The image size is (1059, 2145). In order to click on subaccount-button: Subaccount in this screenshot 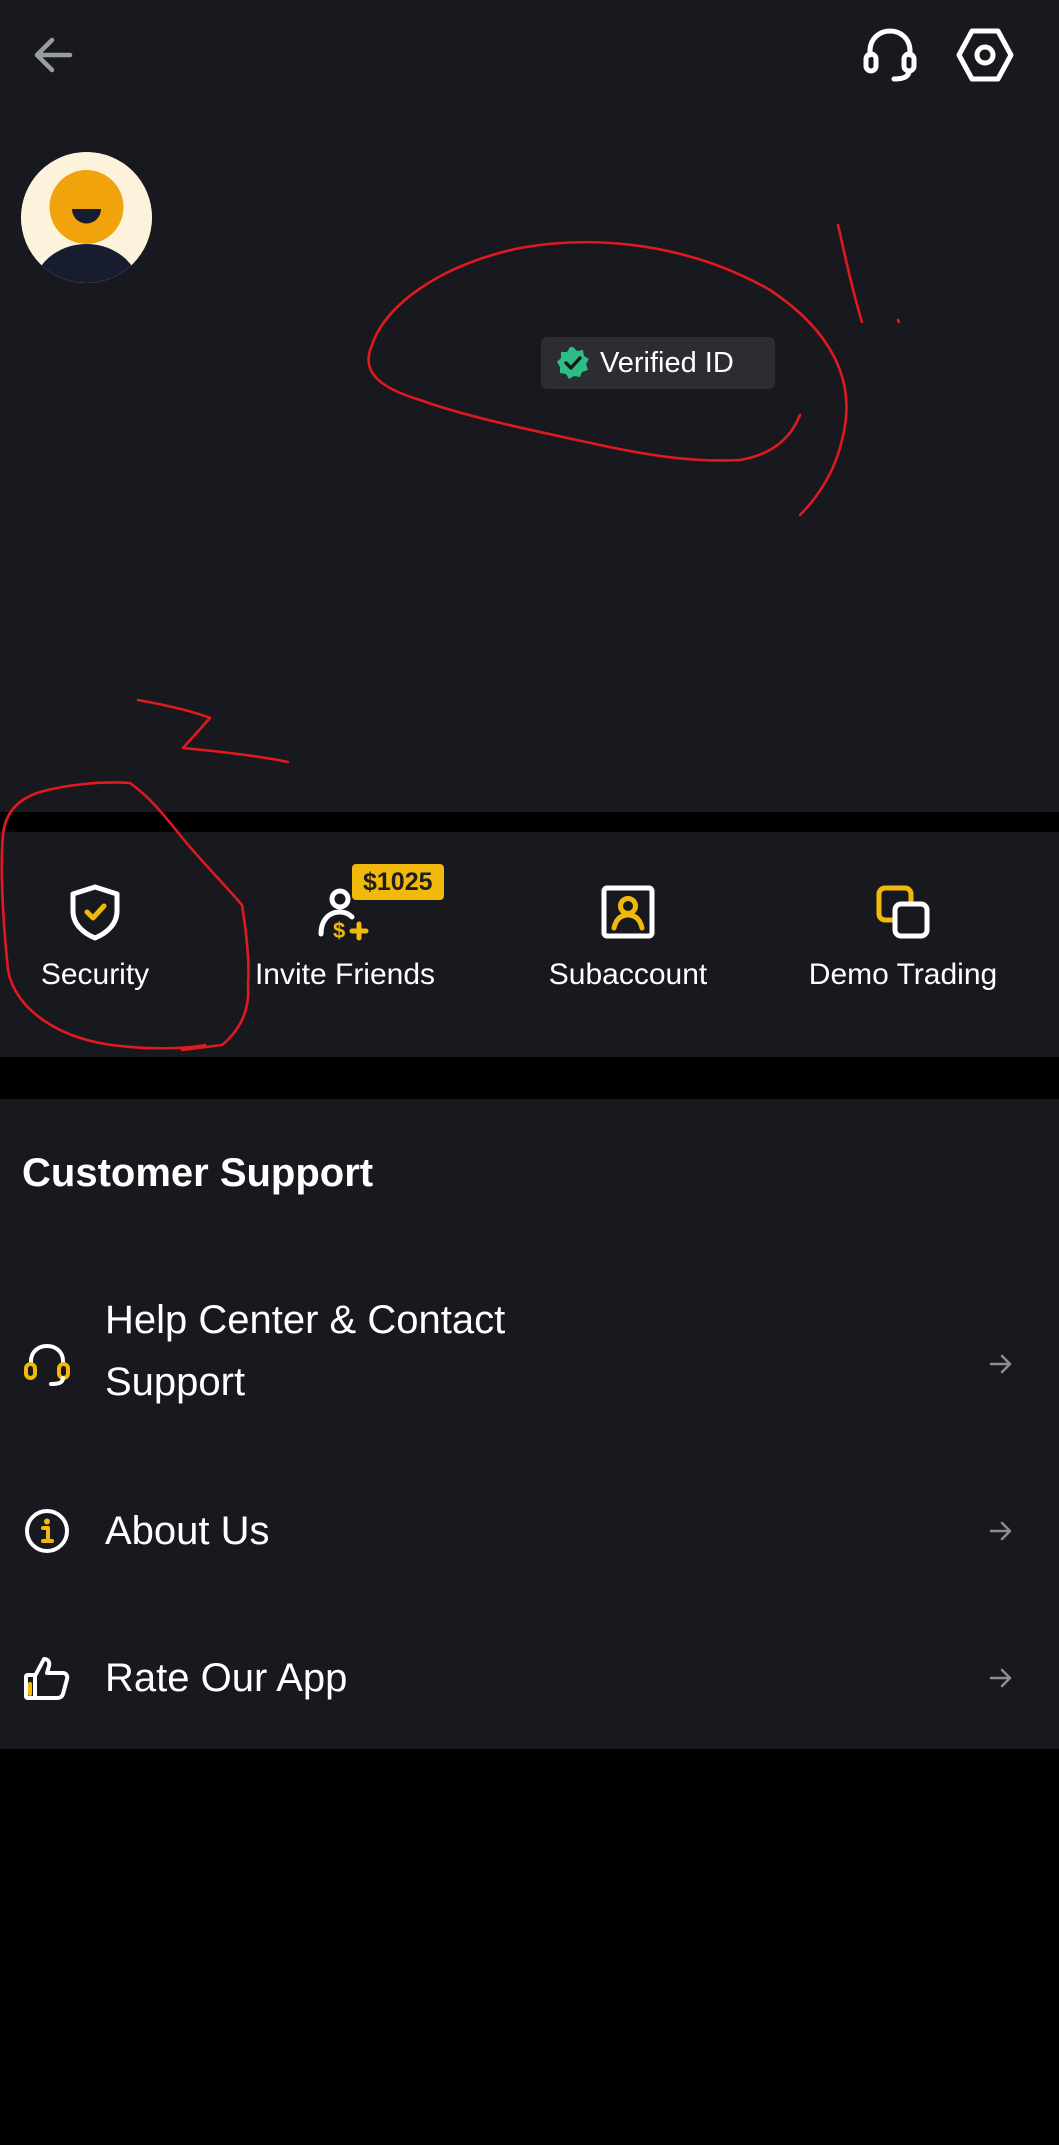, I will do `click(628, 944)`.